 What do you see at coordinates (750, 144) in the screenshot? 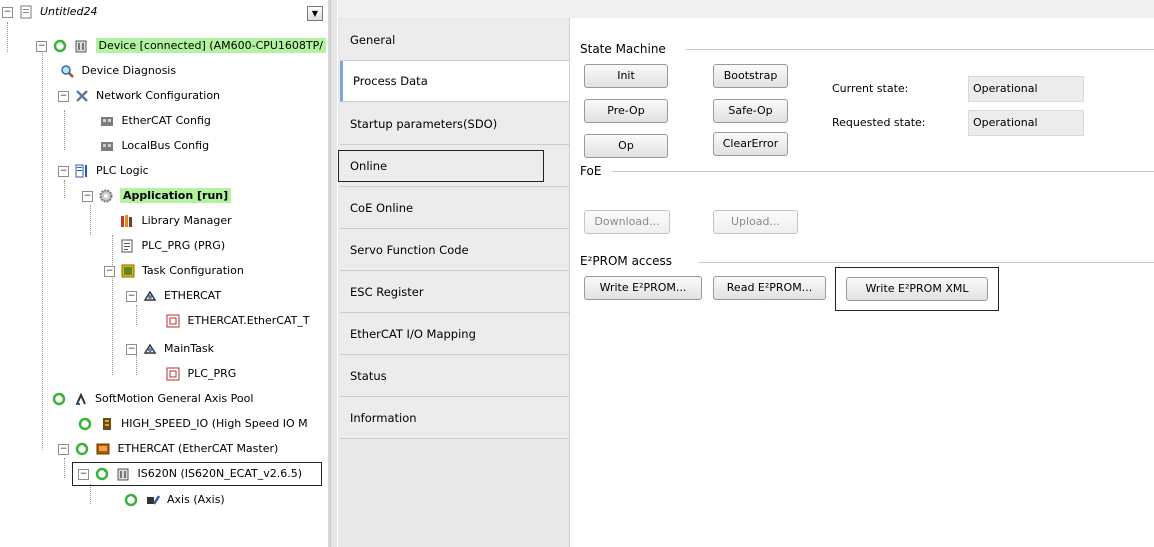
I see `clearerror-button: ClearError` at bounding box center [750, 144].